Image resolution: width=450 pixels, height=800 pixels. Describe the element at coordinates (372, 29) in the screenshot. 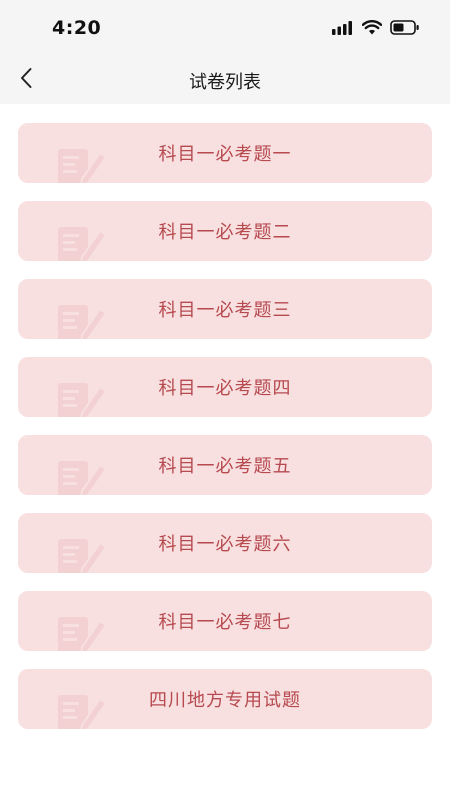

I see `wifi-icon` at that location.